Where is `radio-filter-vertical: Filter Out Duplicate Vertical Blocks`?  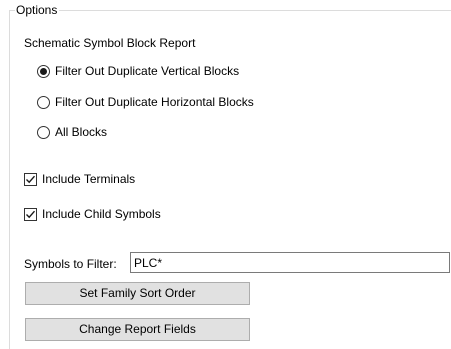
radio-filter-vertical: Filter Out Duplicate Vertical Blocks is located at coordinates (138, 71).